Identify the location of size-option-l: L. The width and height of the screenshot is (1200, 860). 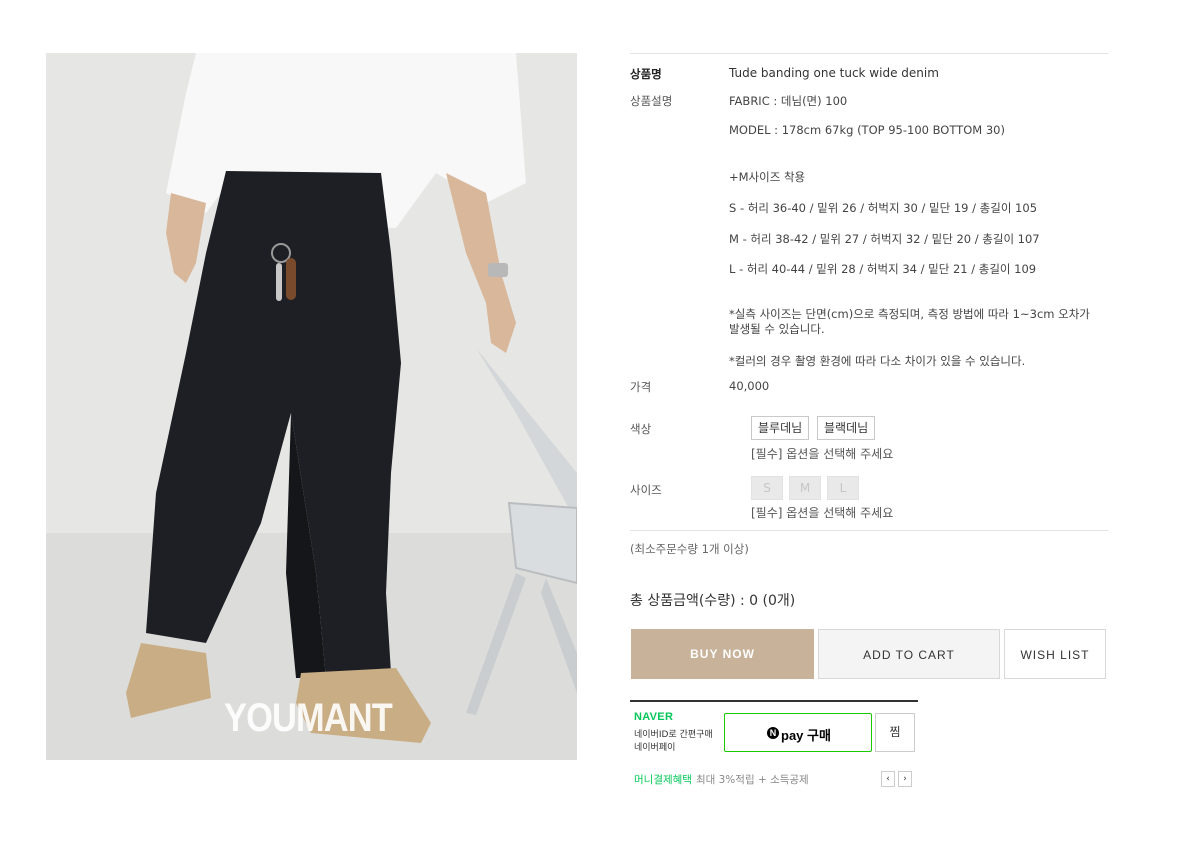
(843, 488).